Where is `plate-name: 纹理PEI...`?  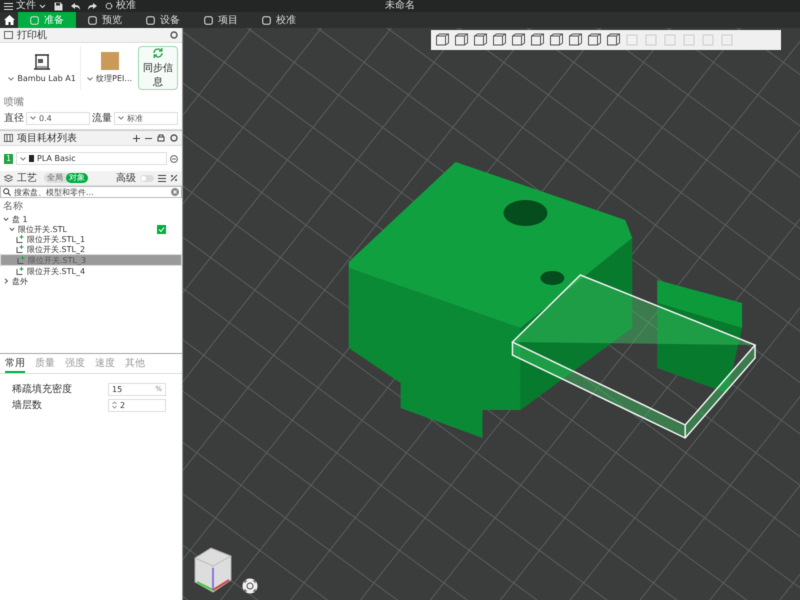 plate-name: 纹理PEI... is located at coordinates (114, 78).